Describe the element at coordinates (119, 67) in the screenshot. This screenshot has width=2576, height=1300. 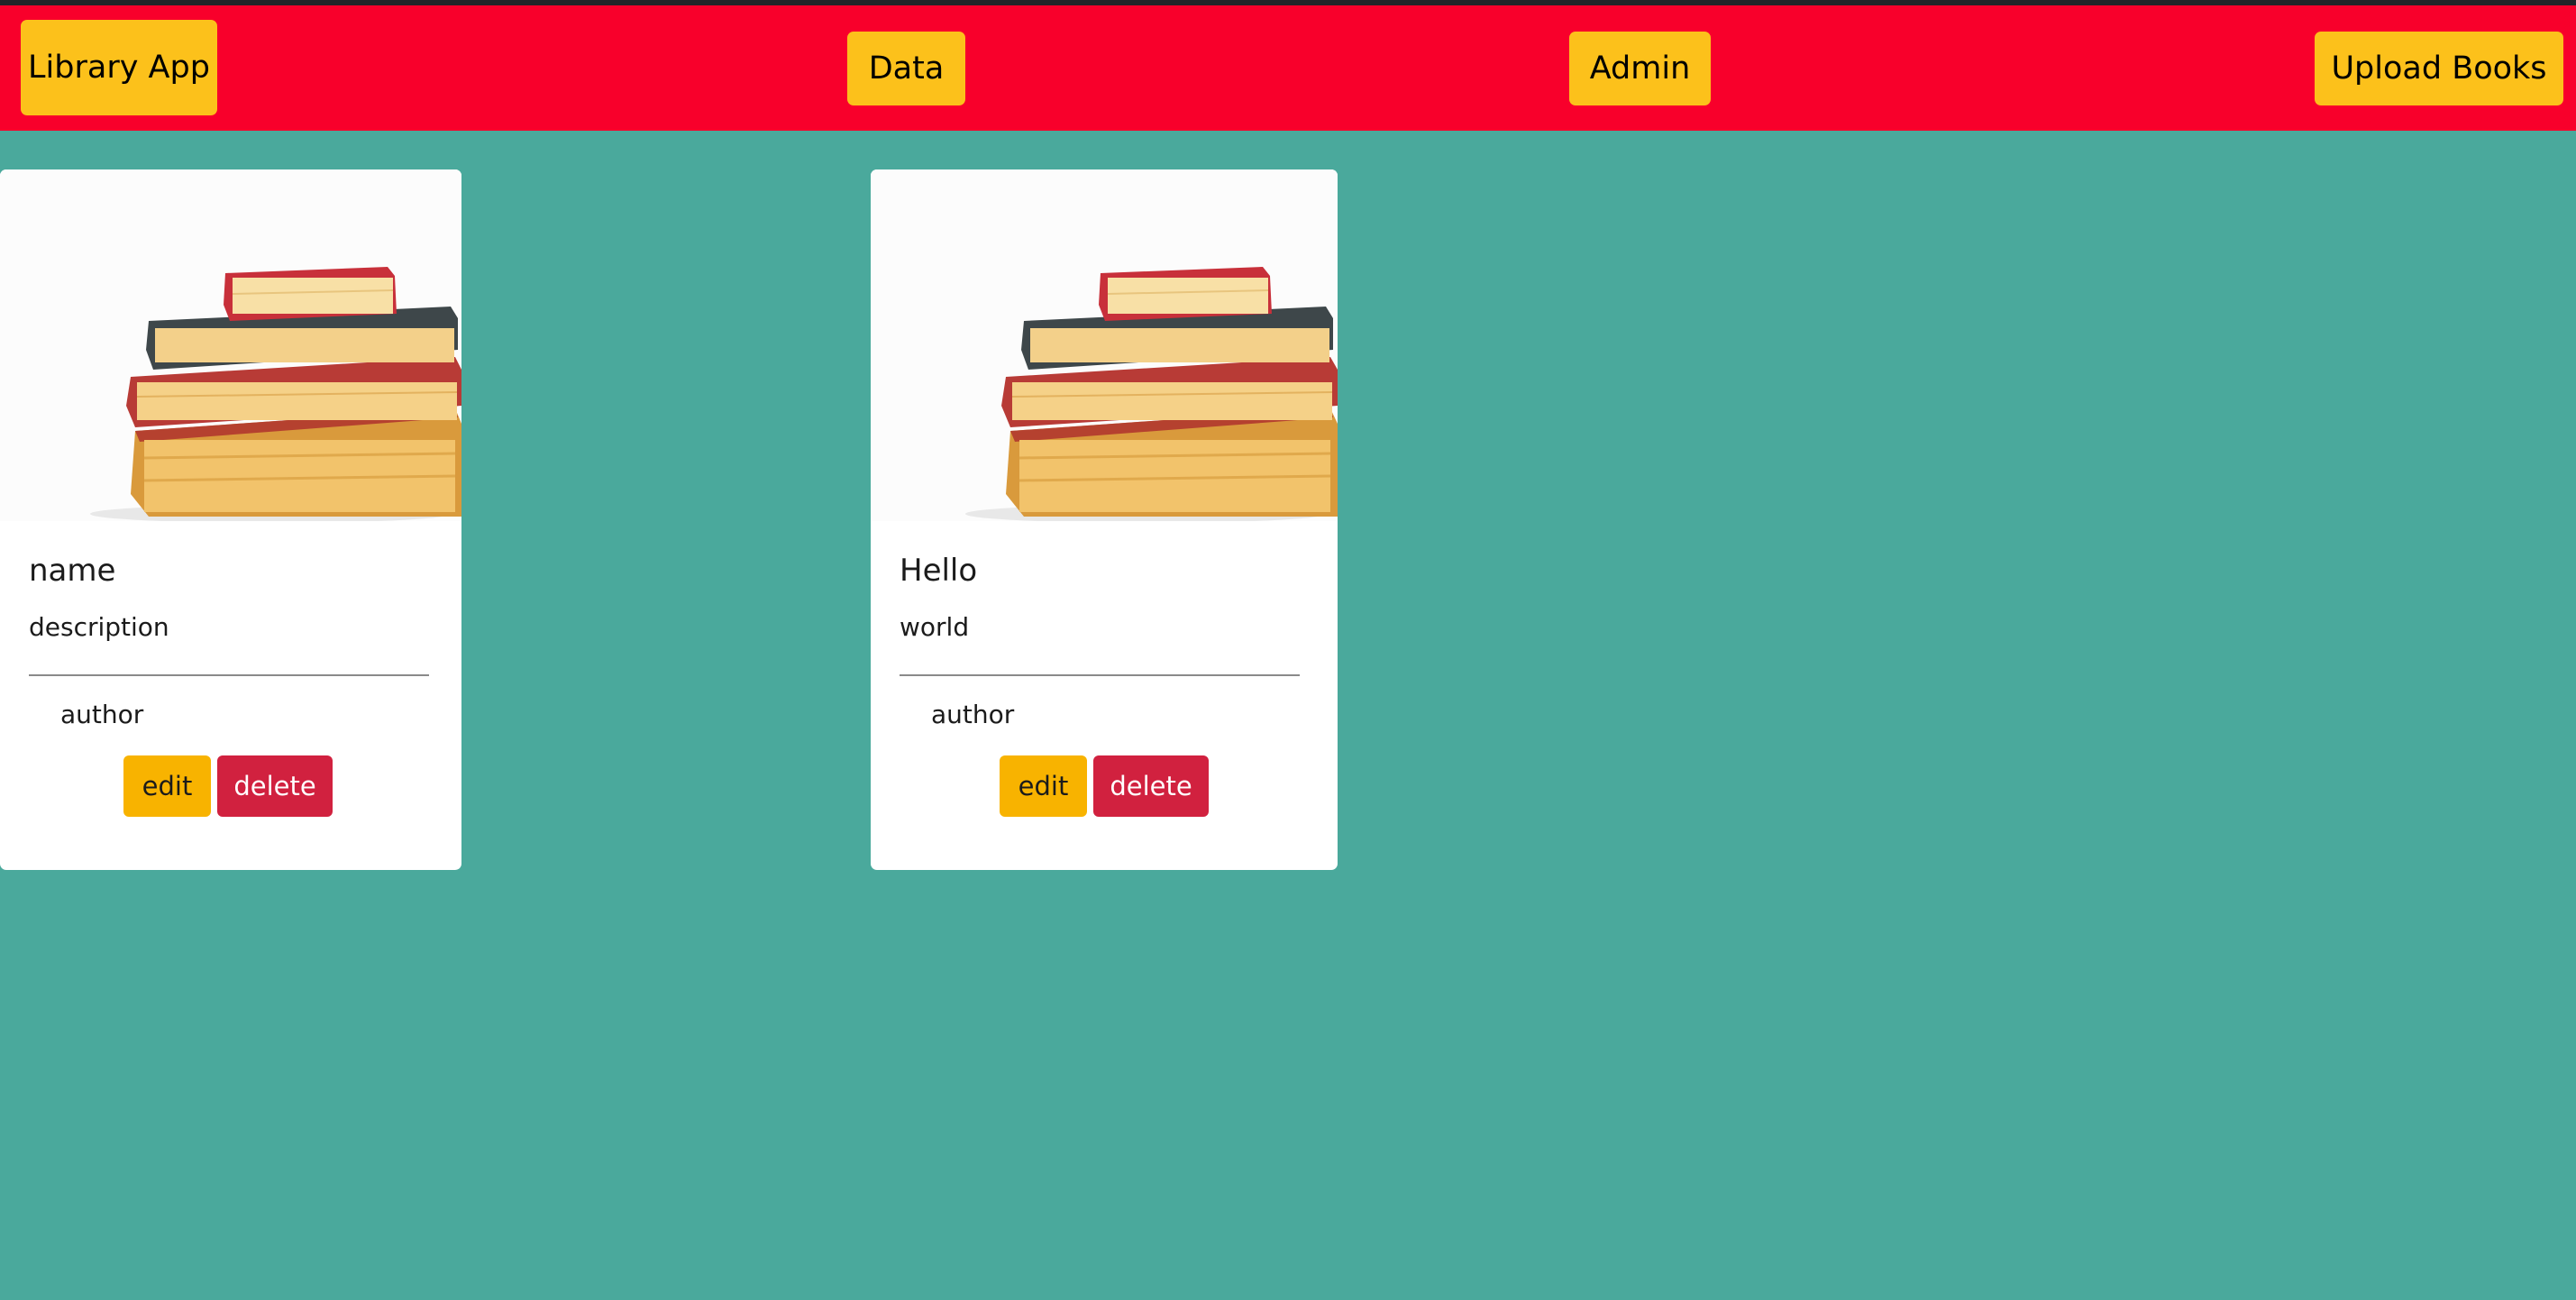
I see `brand-button: Library App` at that location.